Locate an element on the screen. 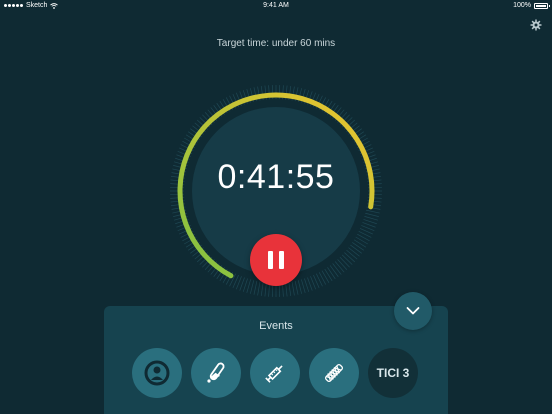 The image size is (552, 414). event-test-tube-button is located at coordinates (216, 373).